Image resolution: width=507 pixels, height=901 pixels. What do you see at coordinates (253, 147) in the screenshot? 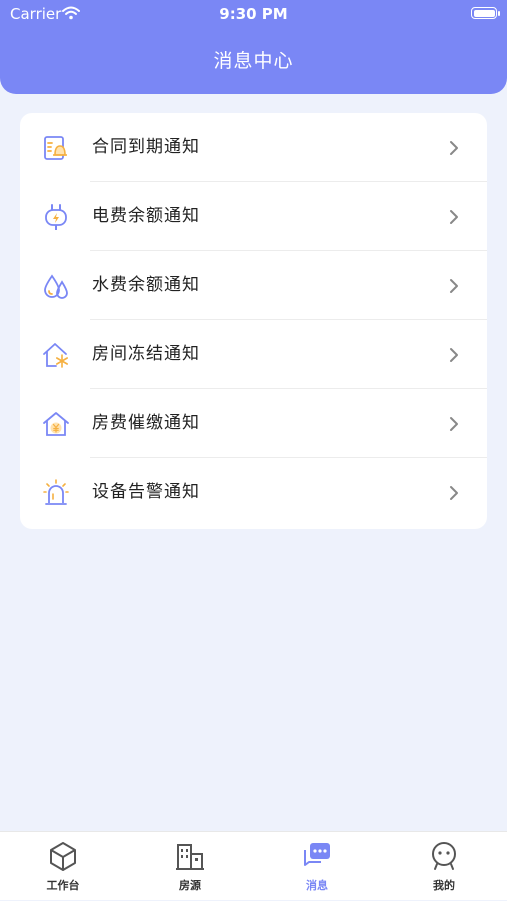
I see `list-item-contract-expiry: 合同到期通知` at bounding box center [253, 147].